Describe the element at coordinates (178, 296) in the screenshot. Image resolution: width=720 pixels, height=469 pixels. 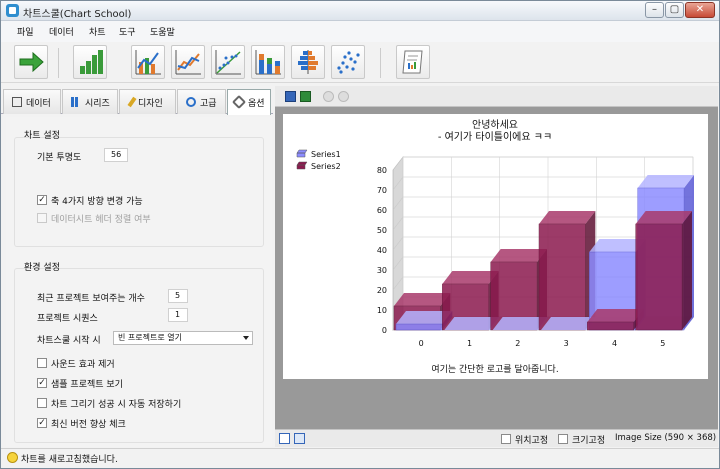
I see `recent-input: 5` at that location.